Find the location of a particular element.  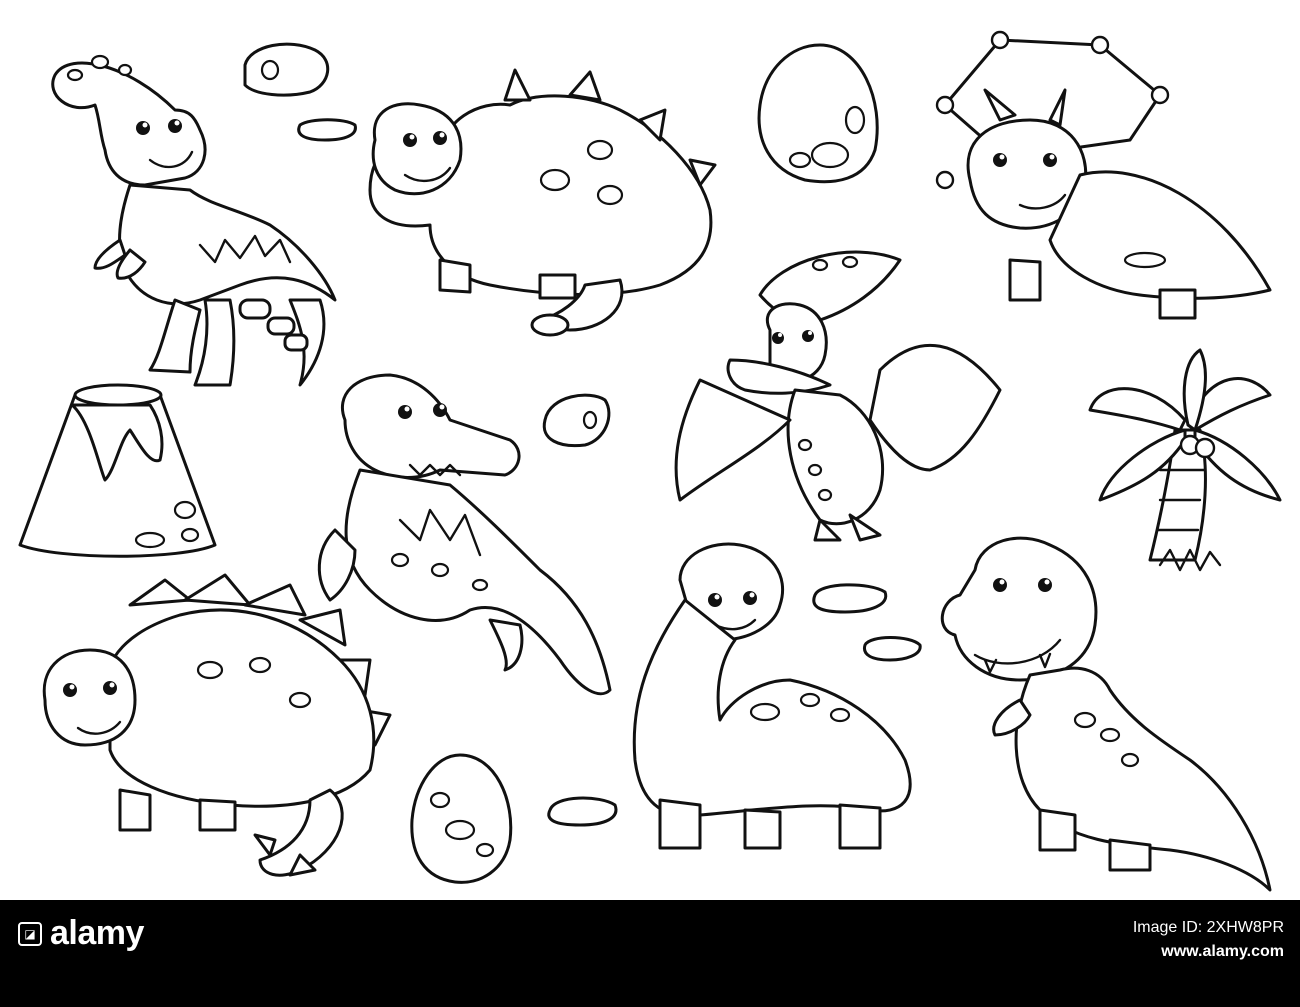

parasaurolophus-icon is located at coordinates (194, 220).